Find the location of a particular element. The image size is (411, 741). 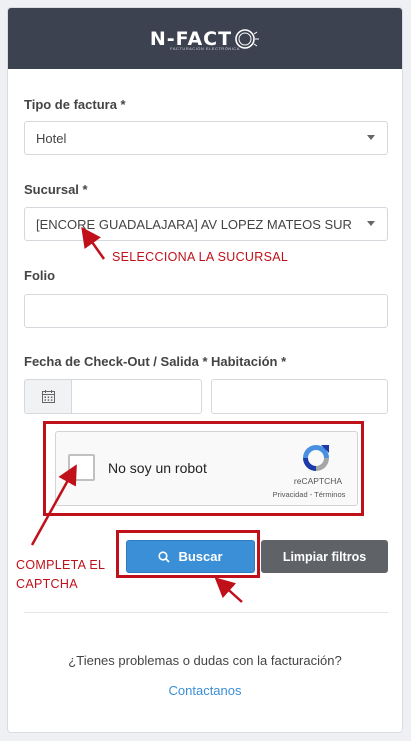

calendar-button is located at coordinates (47, 396).